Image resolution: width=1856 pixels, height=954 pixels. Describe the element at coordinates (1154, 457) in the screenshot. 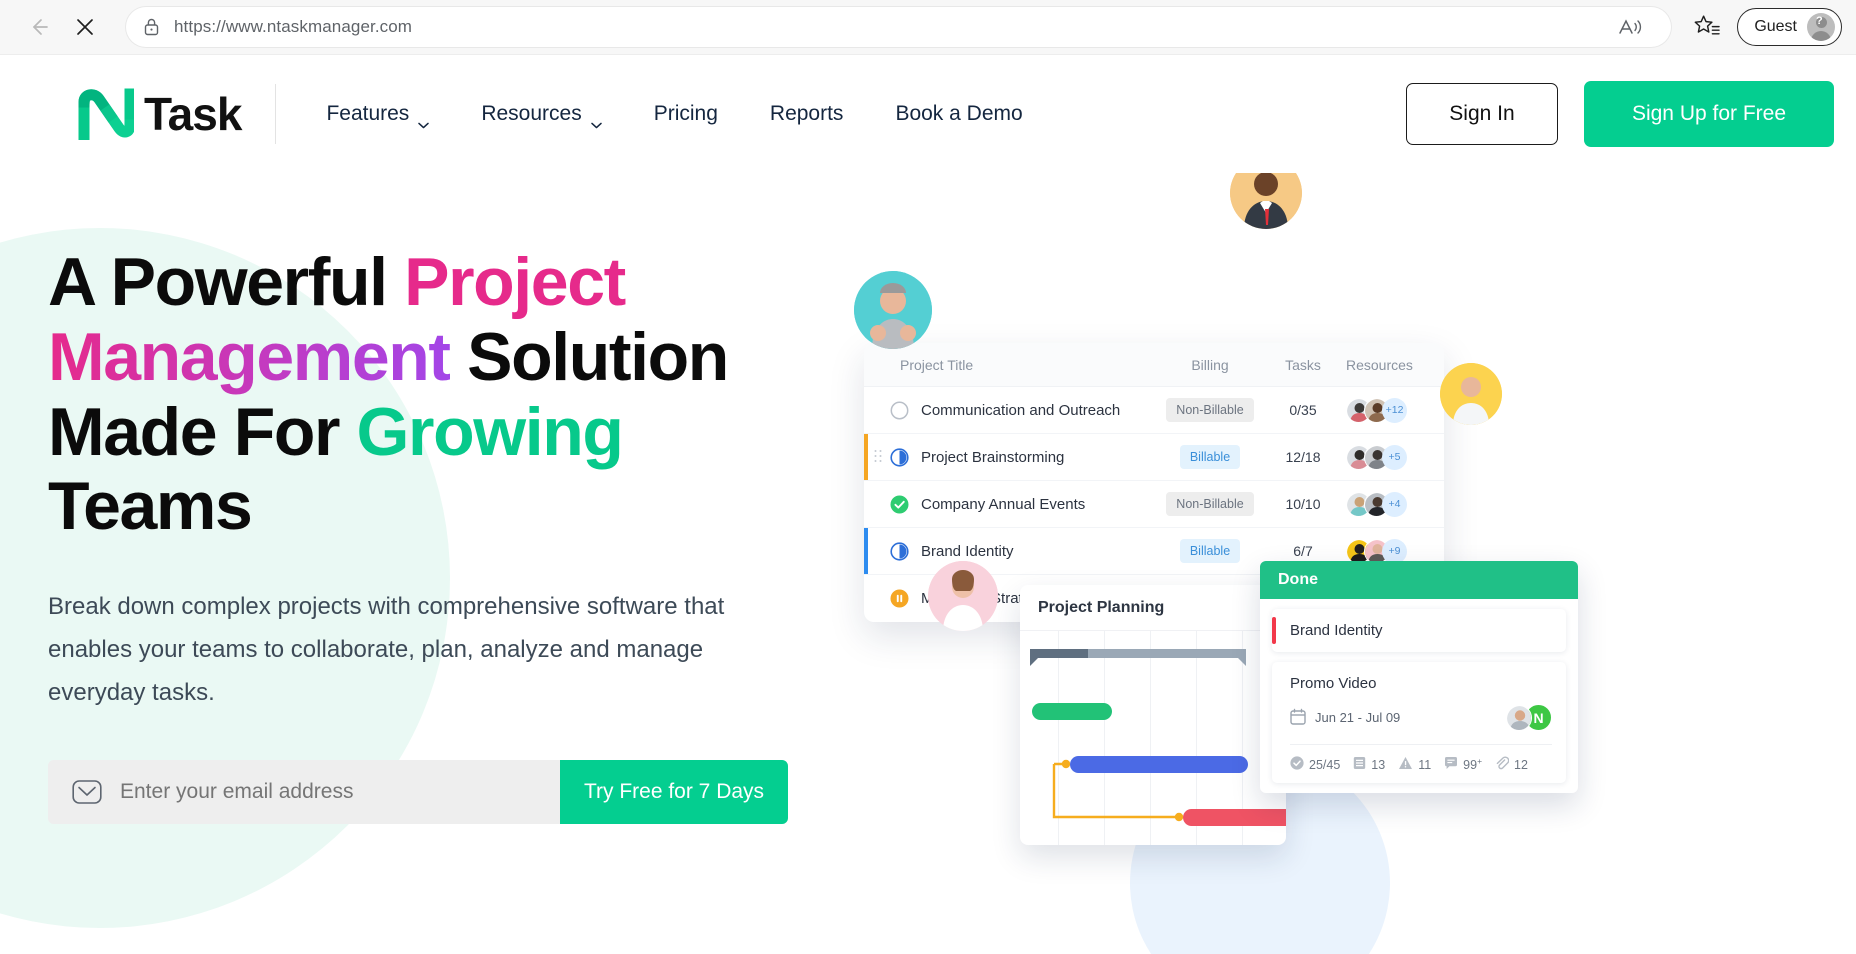

I see `table-row: Project Brainstorming Billable 12/18 +5` at that location.